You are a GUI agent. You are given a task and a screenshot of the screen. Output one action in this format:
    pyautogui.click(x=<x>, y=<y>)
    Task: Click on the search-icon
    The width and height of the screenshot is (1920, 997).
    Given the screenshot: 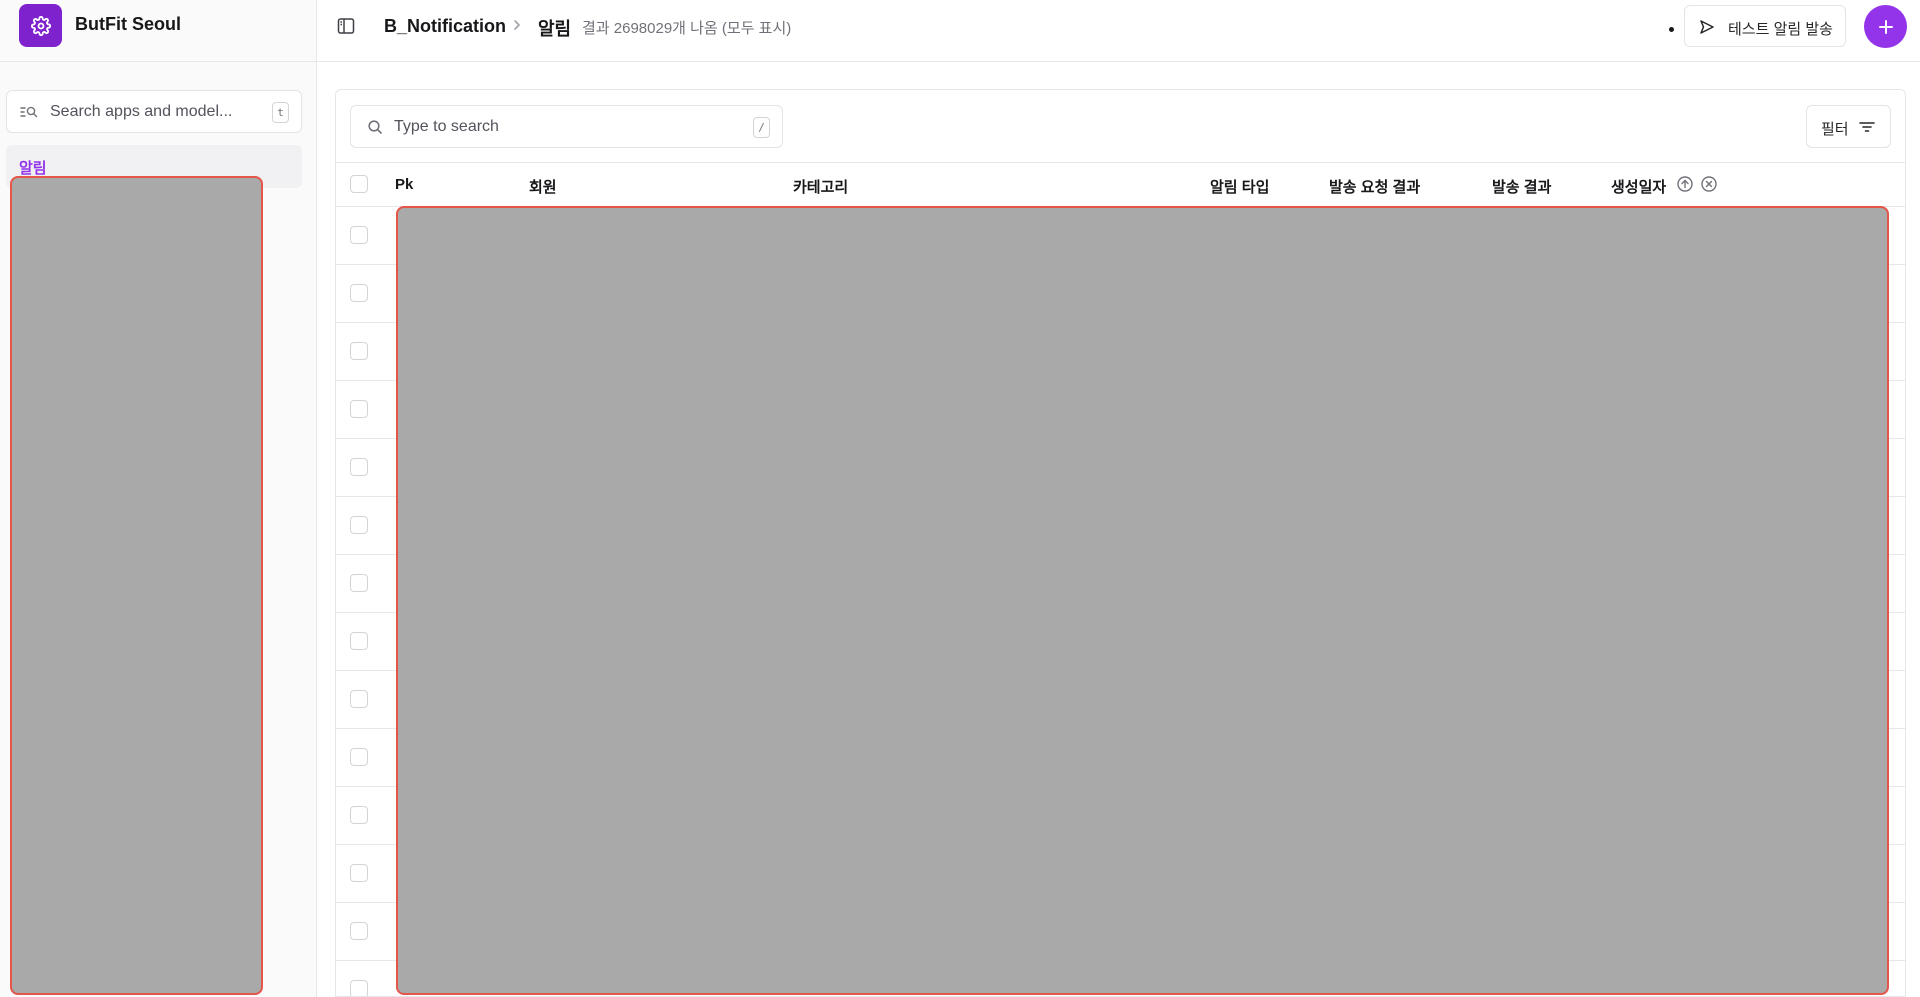 What is the action you would take?
    pyautogui.click(x=375, y=127)
    